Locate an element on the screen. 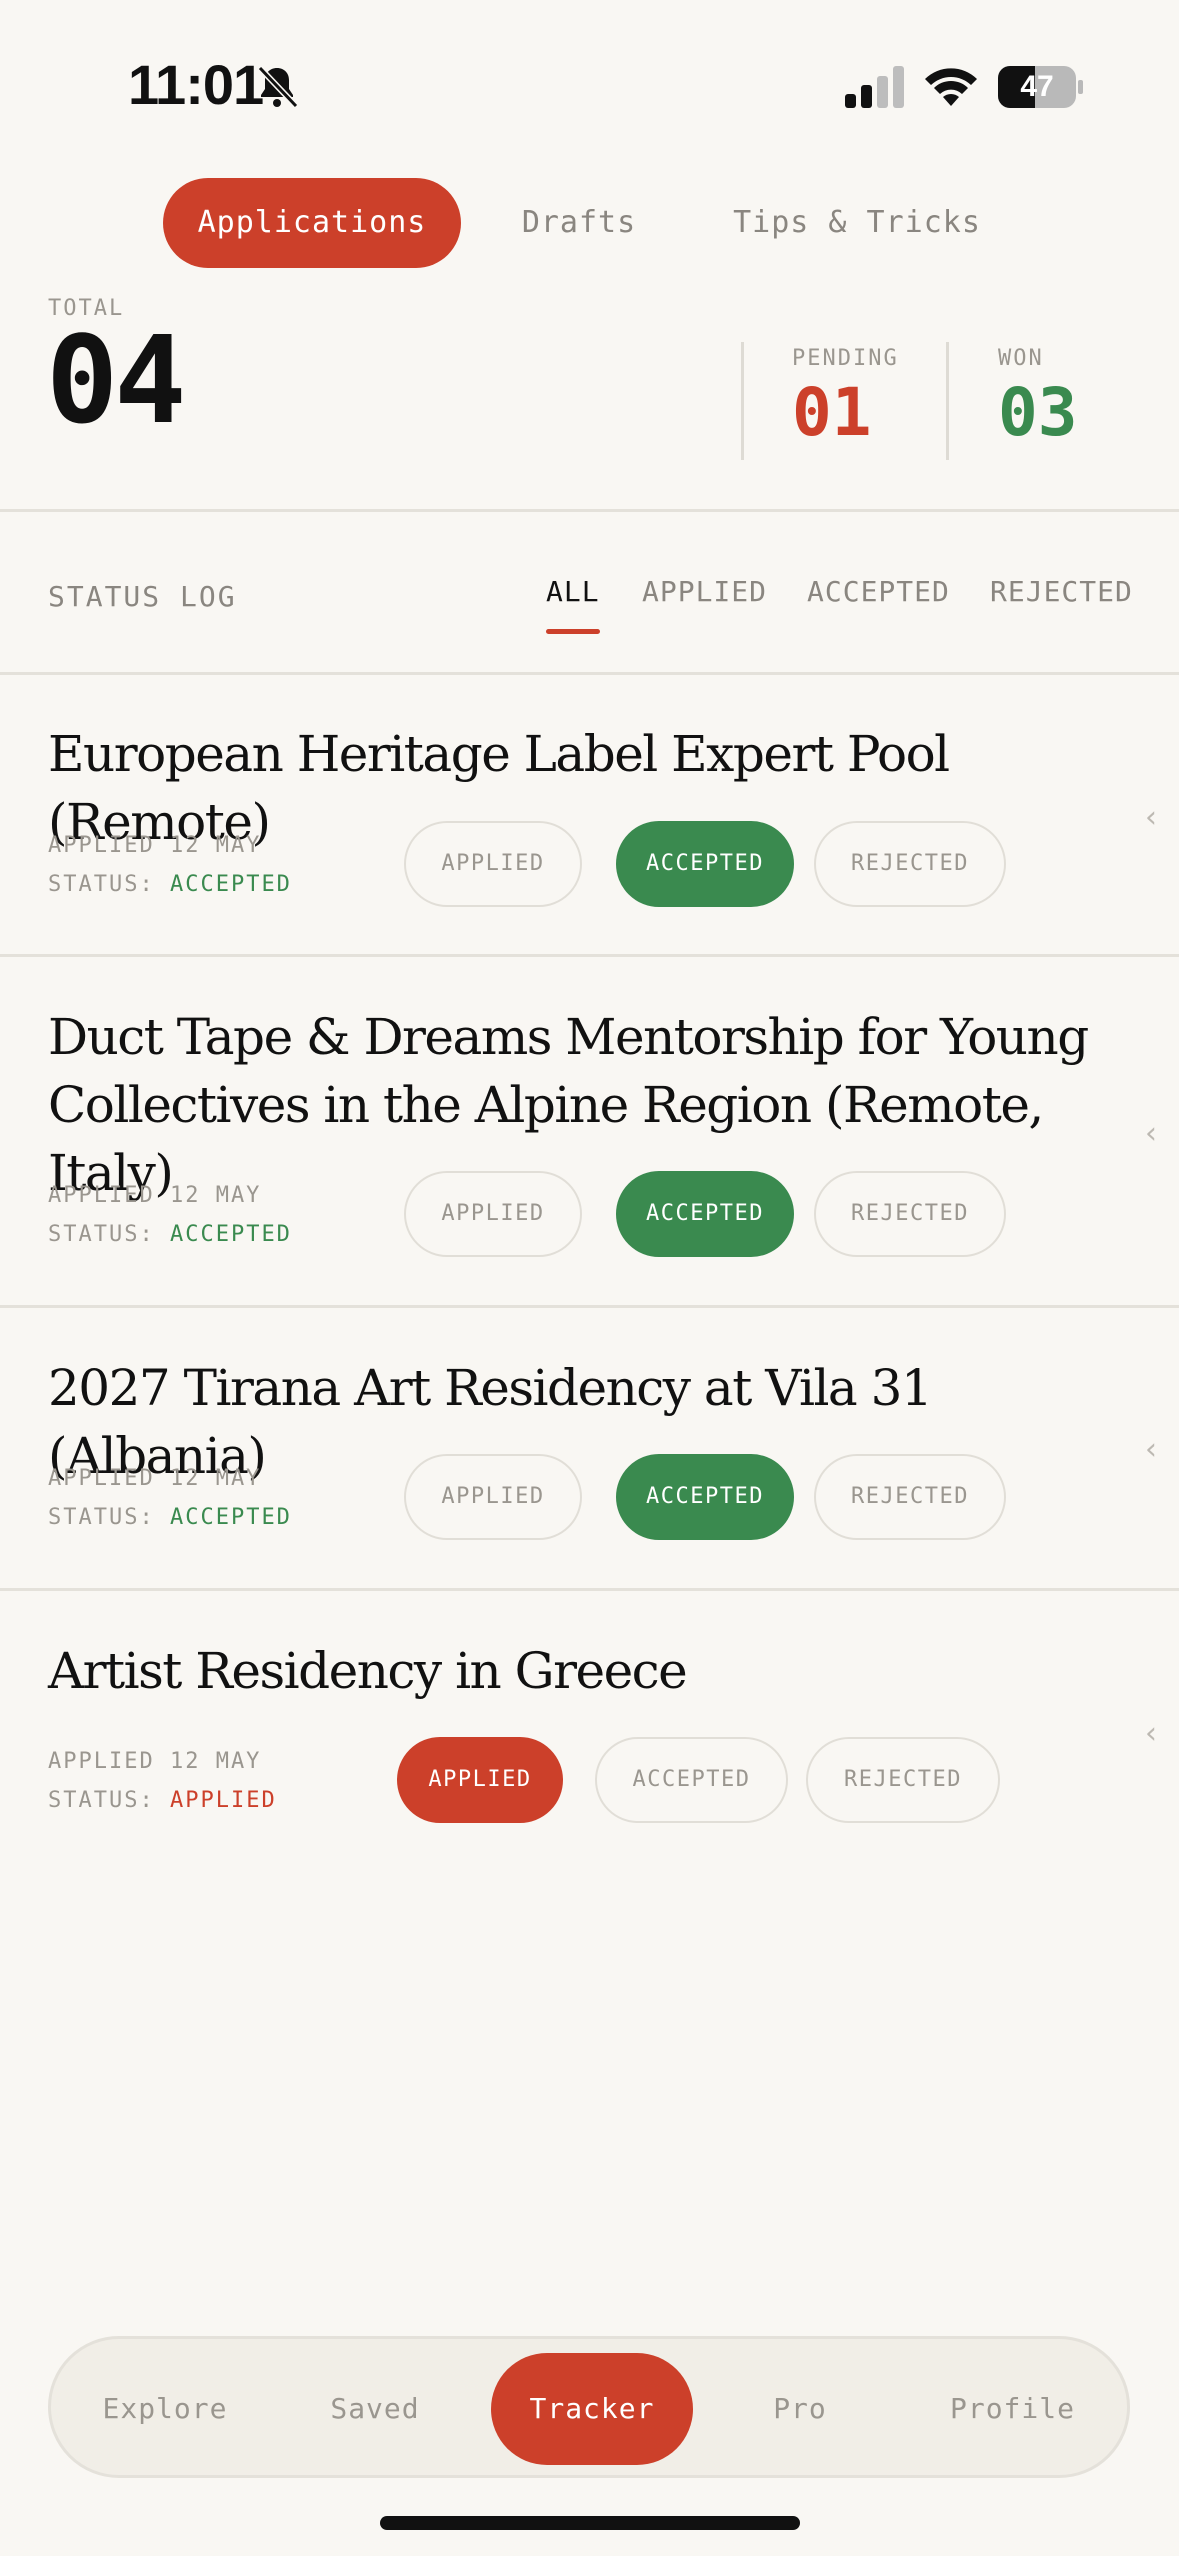  pending-label: PENDING is located at coordinates (845, 358).